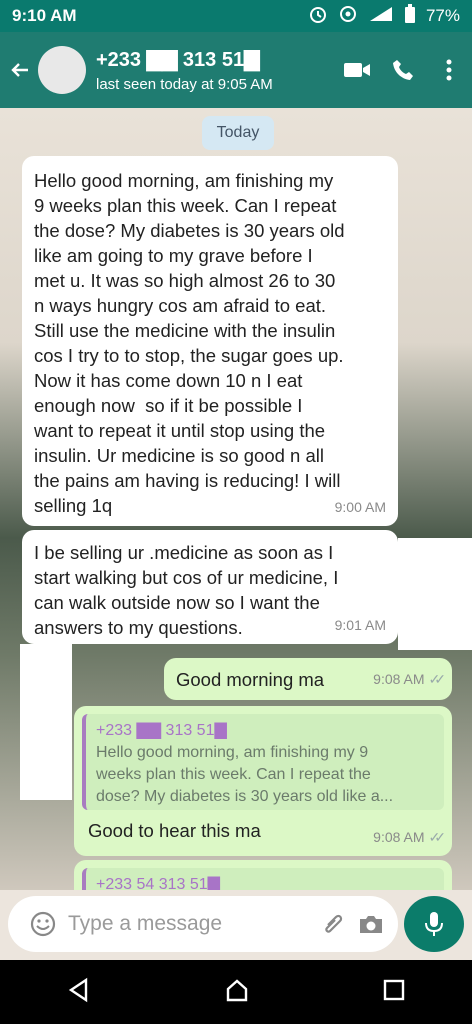  Describe the element at coordinates (62, 70) in the screenshot. I see `avatar` at that location.